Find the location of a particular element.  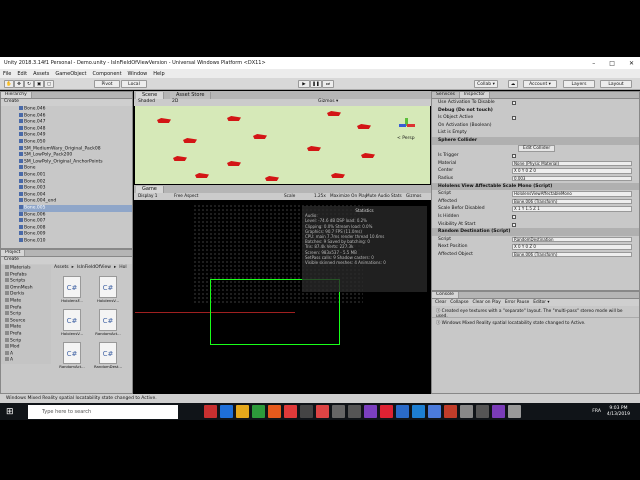

account-dropdown: Account ▾ is located at coordinates (540, 84).